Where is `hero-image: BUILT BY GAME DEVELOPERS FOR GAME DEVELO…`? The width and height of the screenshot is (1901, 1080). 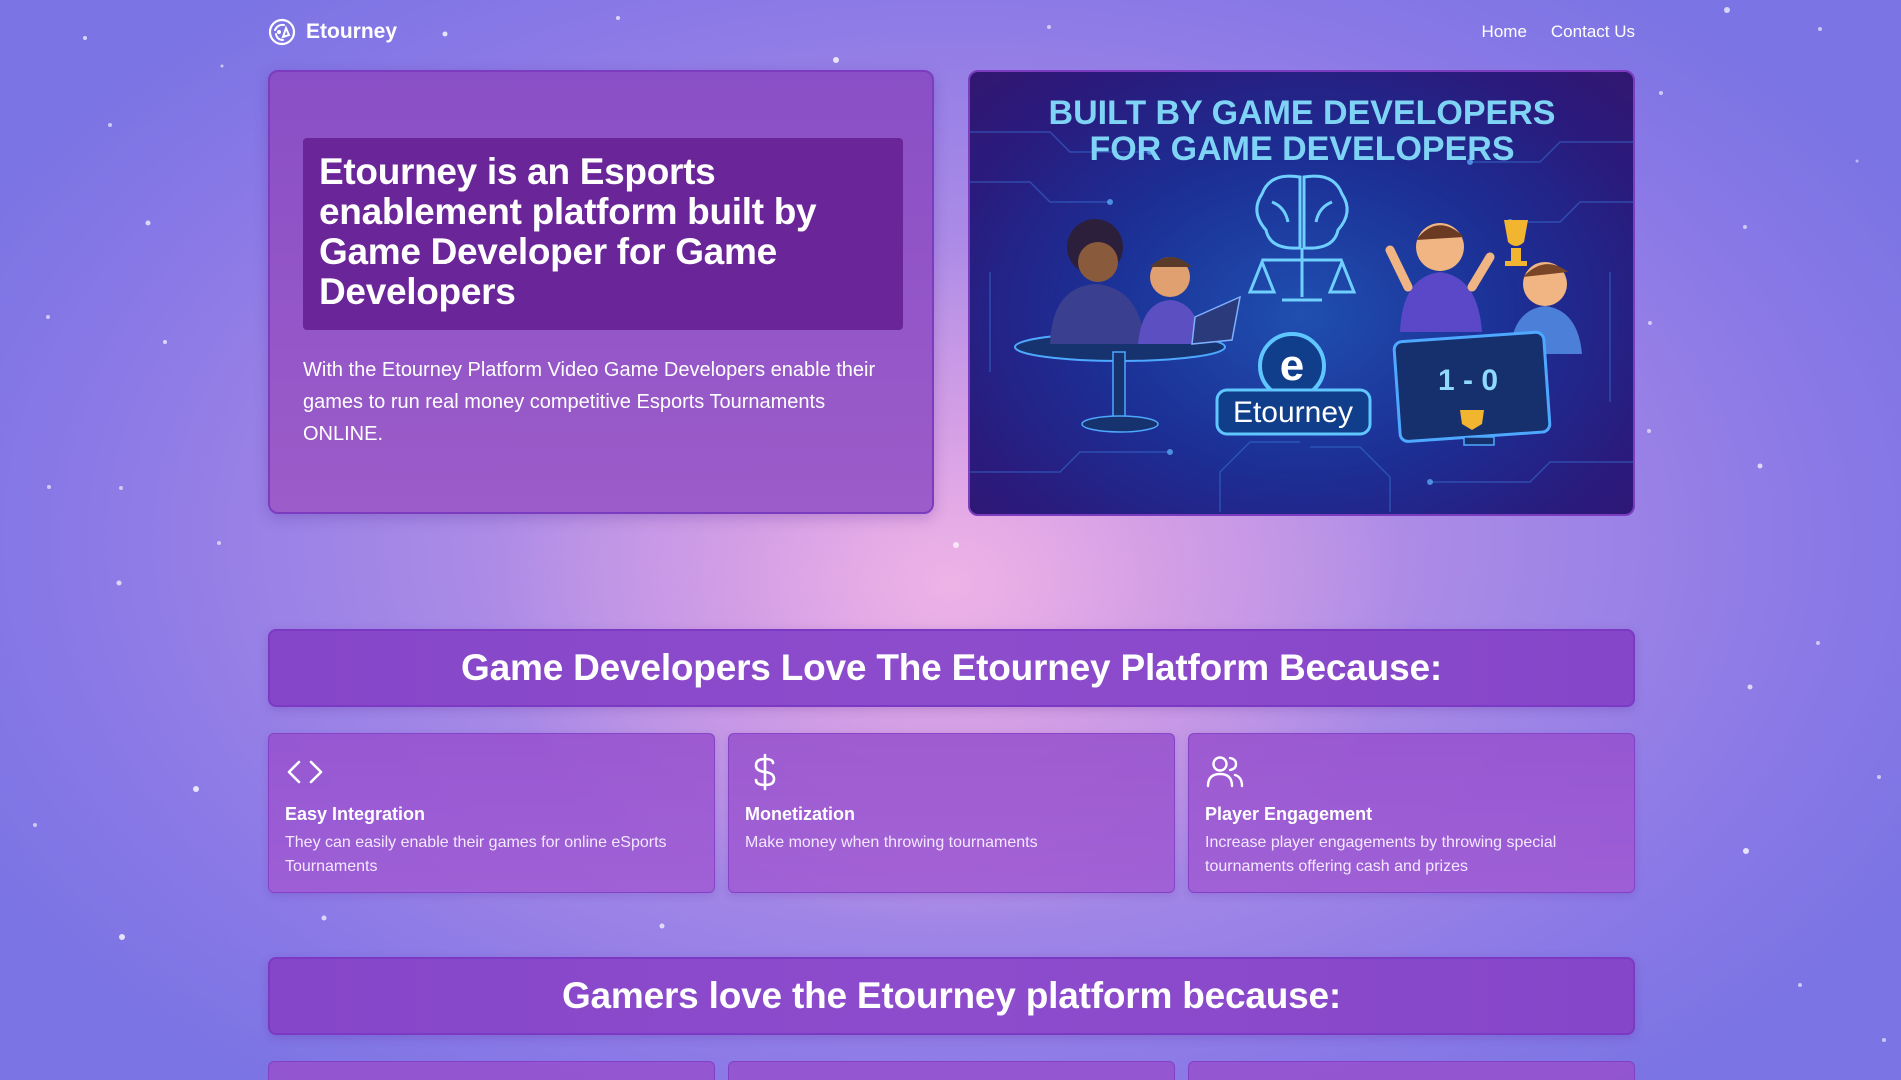
hero-image: BUILT BY GAME DEVELOPERS FOR GAME DEVELO… is located at coordinates (1301, 293).